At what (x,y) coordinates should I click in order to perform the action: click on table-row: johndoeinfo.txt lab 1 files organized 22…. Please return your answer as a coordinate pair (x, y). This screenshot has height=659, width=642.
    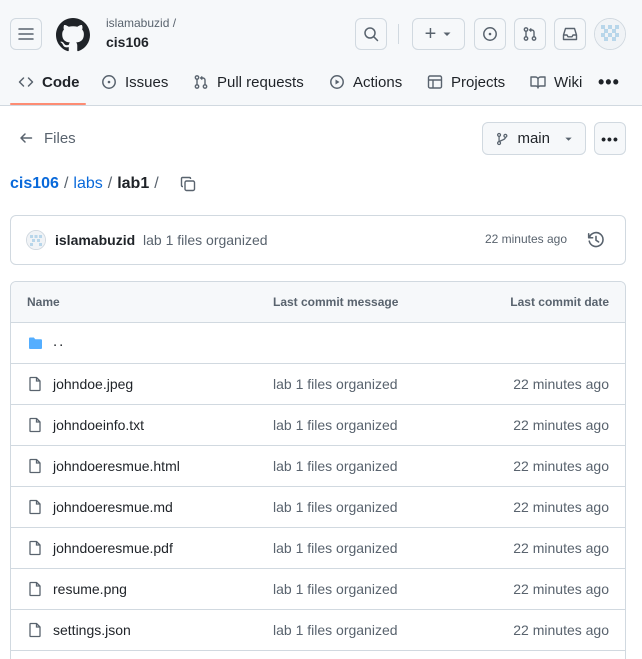
    Looking at the image, I should click on (318, 425).